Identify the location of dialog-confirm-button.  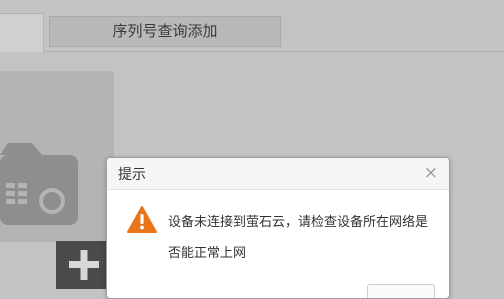
(401, 291).